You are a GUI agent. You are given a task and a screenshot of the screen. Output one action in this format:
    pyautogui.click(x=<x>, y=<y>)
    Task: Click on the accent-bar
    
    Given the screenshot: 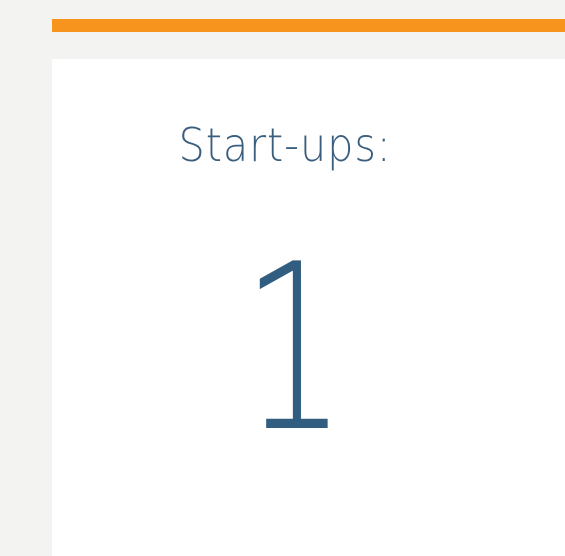 What is the action you would take?
    pyautogui.click(x=308, y=25)
    